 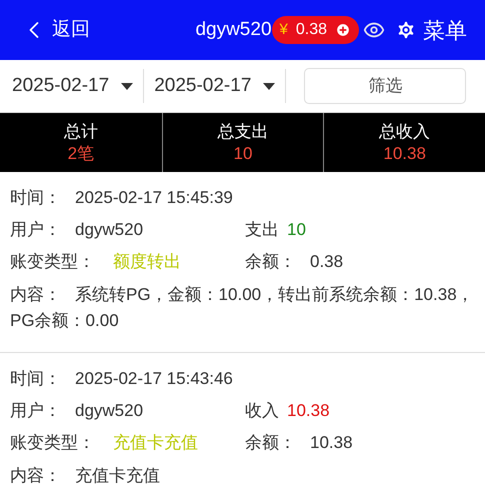 What do you see at coordinates (155, 443) in the screenshot?
I see `type-value: 充值卡充值` at bounding box center [155, 443].